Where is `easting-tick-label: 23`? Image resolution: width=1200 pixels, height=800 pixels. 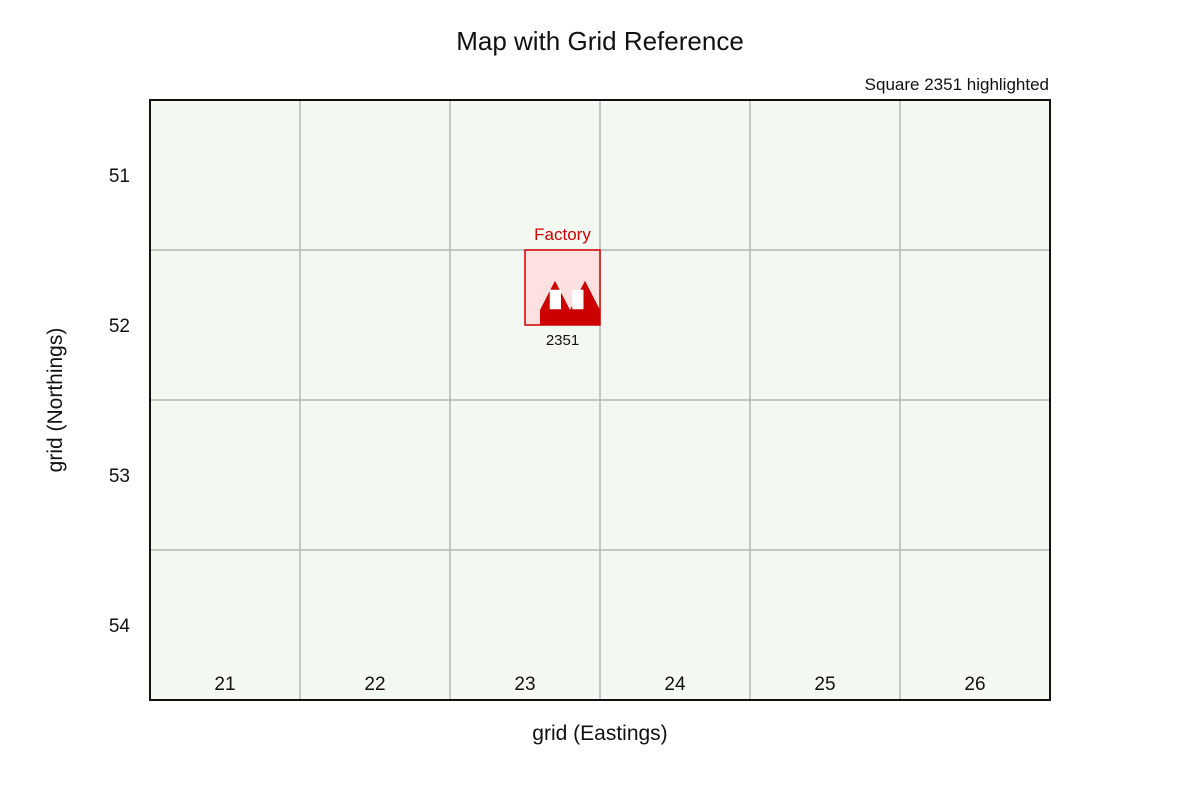 easting-tick-label: 23 is located at coordinates (524, 684).